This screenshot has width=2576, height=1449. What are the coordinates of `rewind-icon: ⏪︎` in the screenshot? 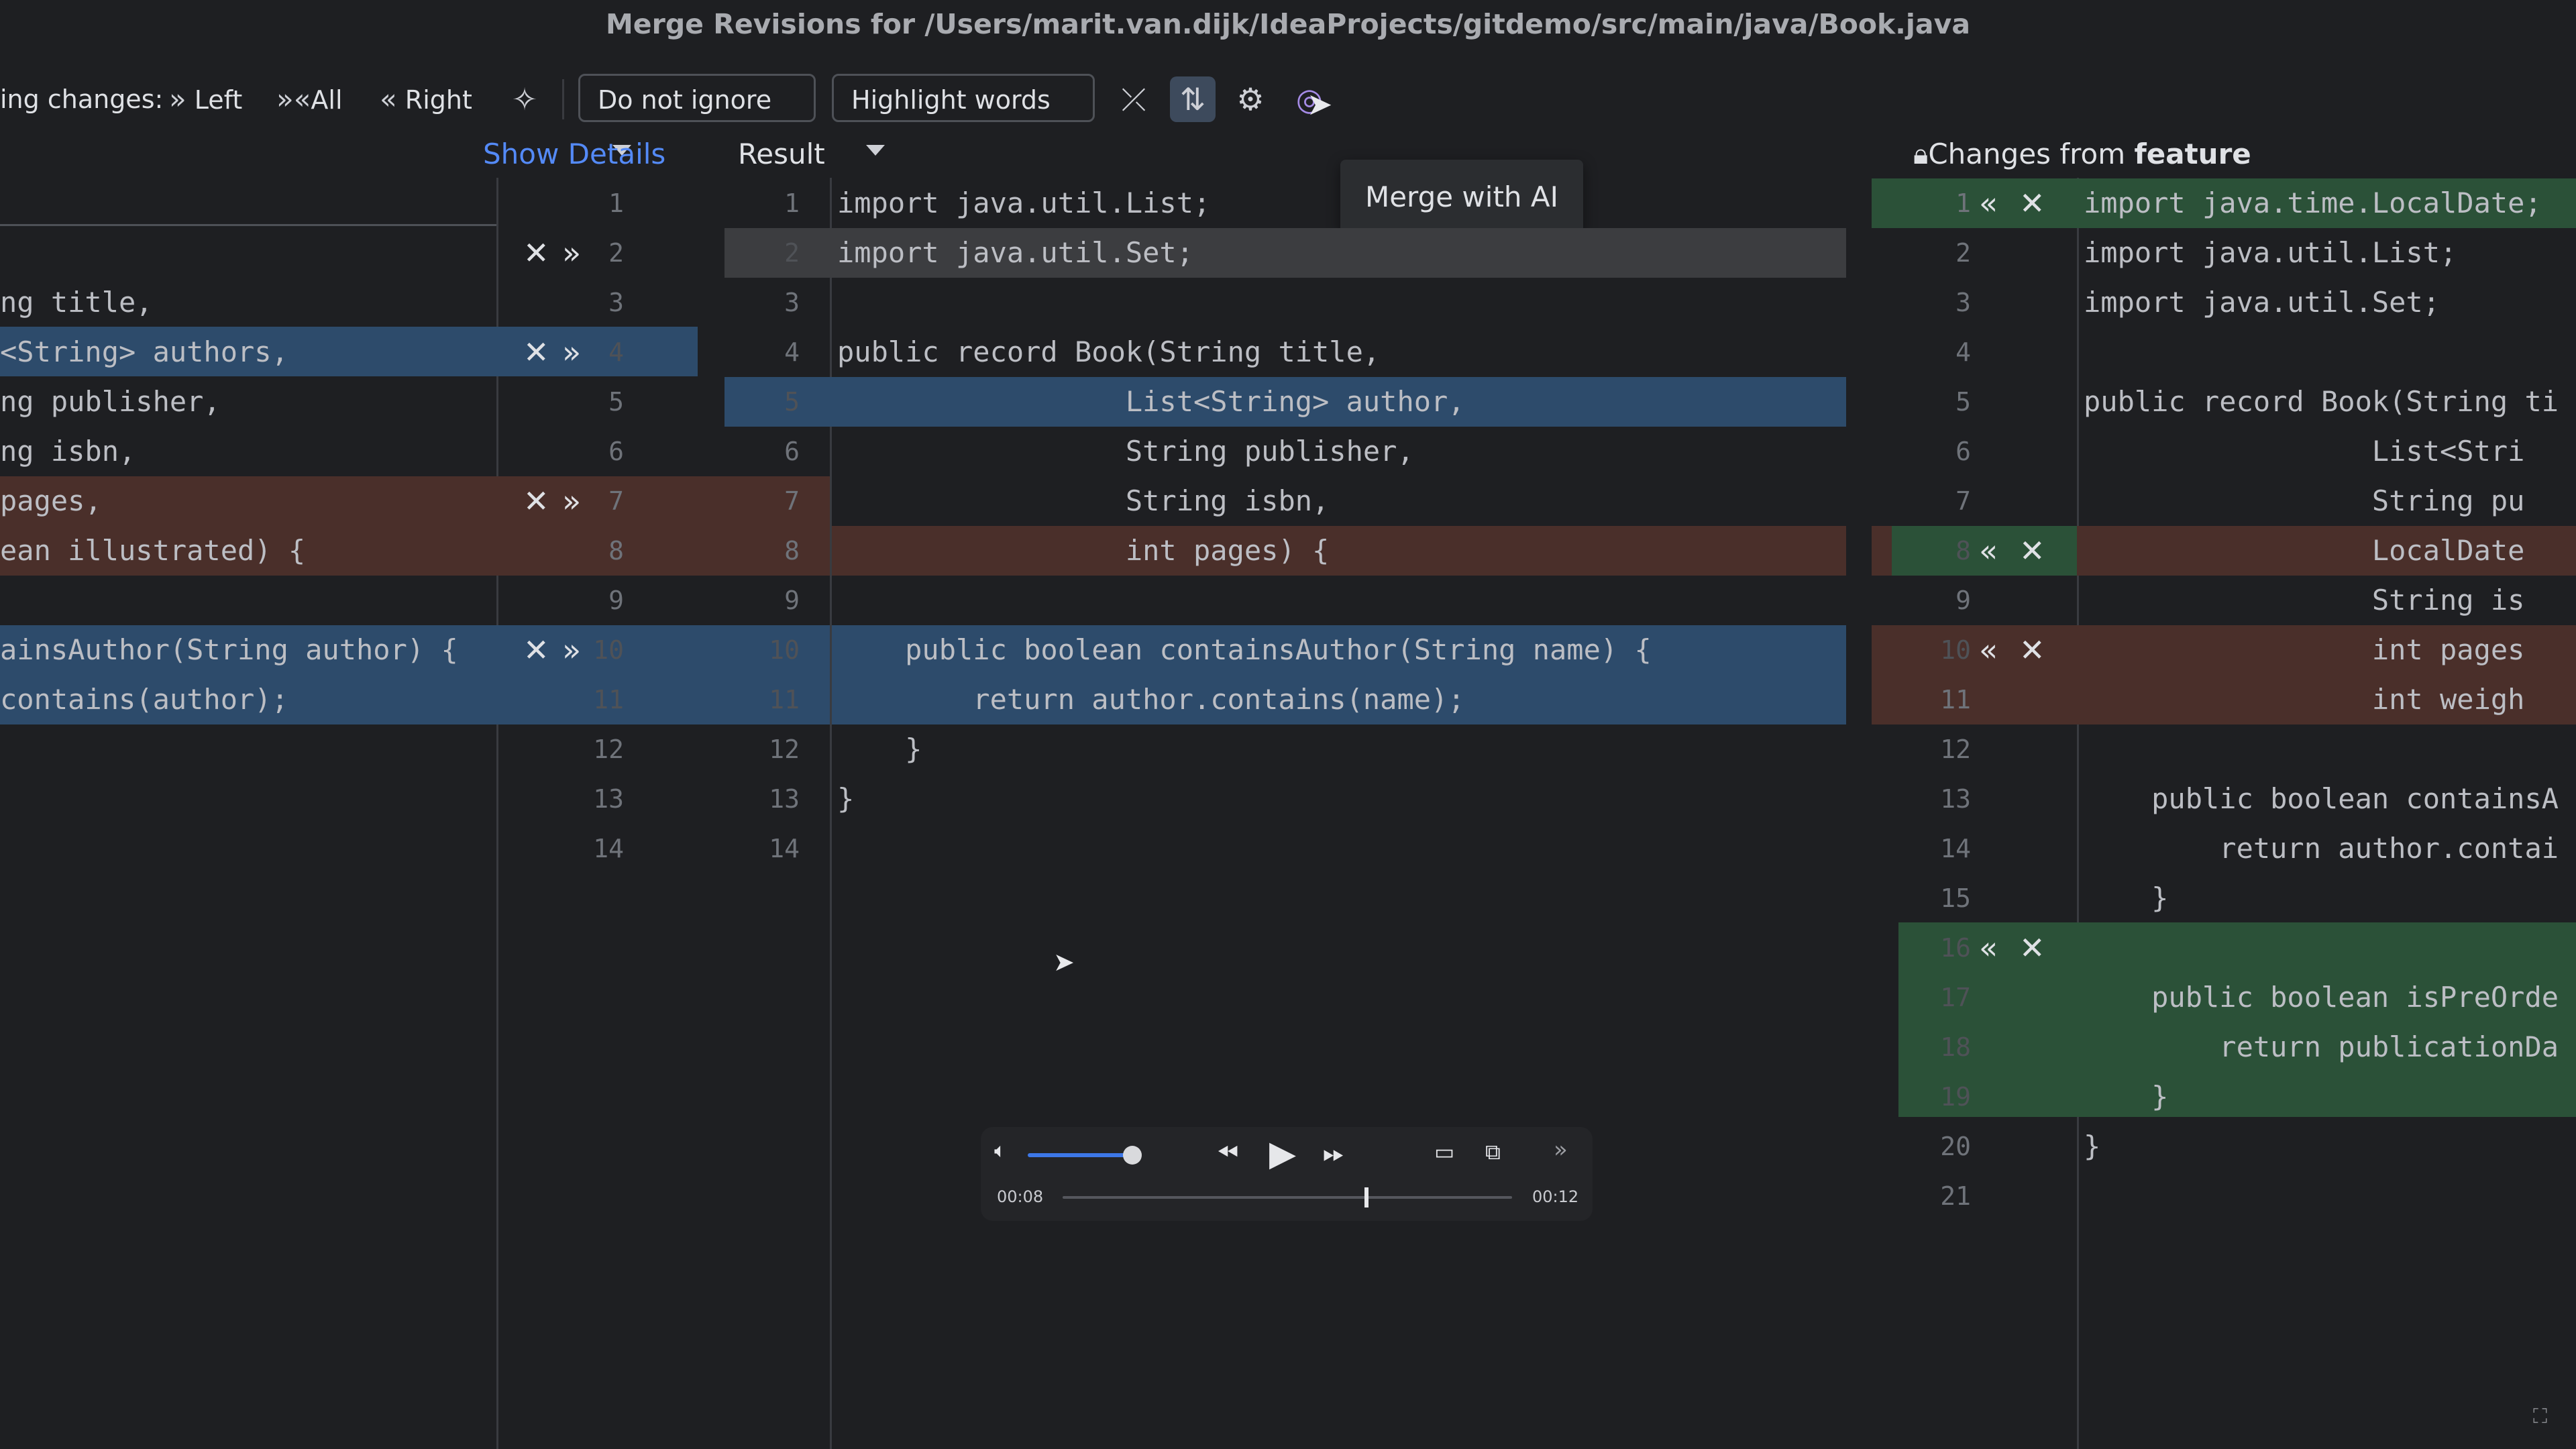 It's located at (1227, 1153).